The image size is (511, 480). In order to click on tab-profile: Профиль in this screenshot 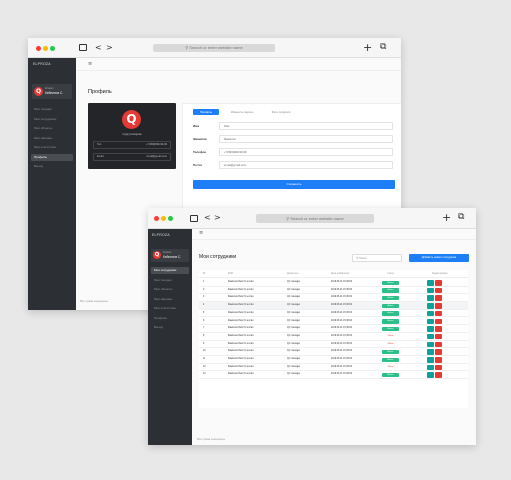, I will do `click(206, 112)`.